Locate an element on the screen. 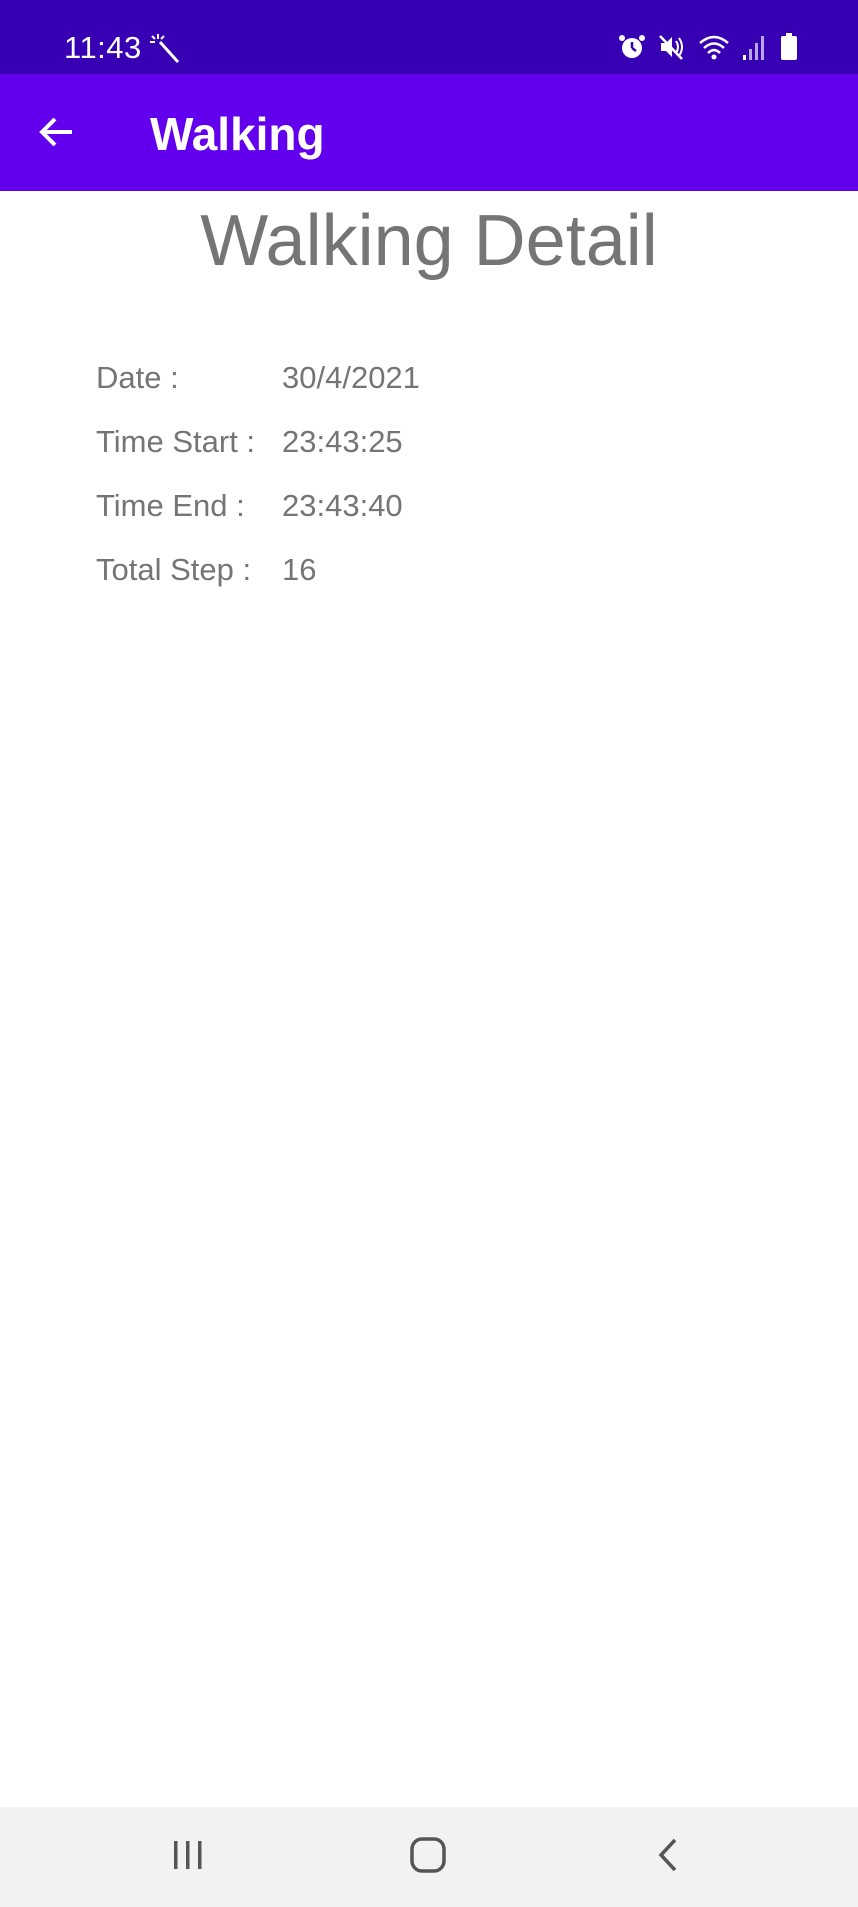 The width and height of the screenshot is (858, 1907). battery-icon is located at coordinates (789, 47).